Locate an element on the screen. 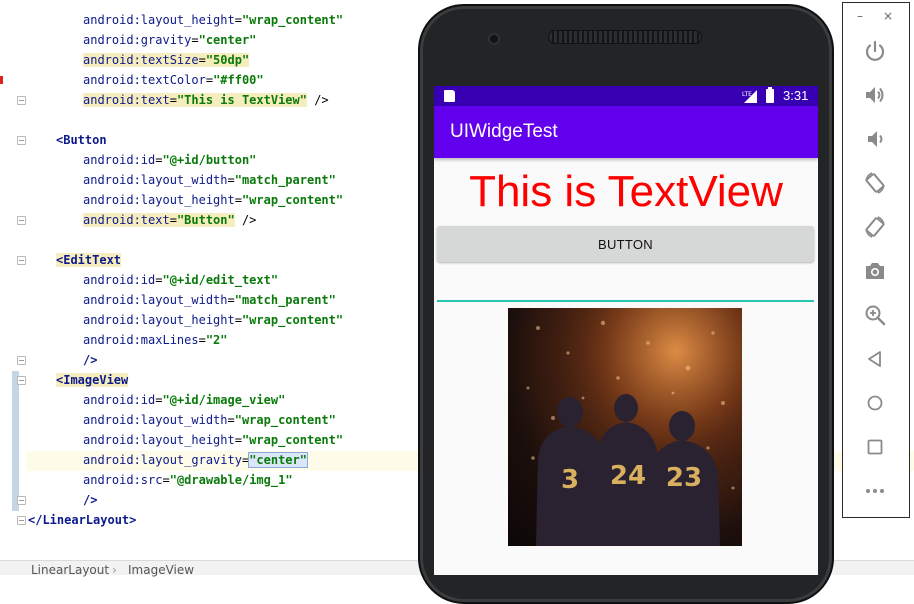  code-line: android:id="@+id/image_view" is located at coordinates (184, 400).